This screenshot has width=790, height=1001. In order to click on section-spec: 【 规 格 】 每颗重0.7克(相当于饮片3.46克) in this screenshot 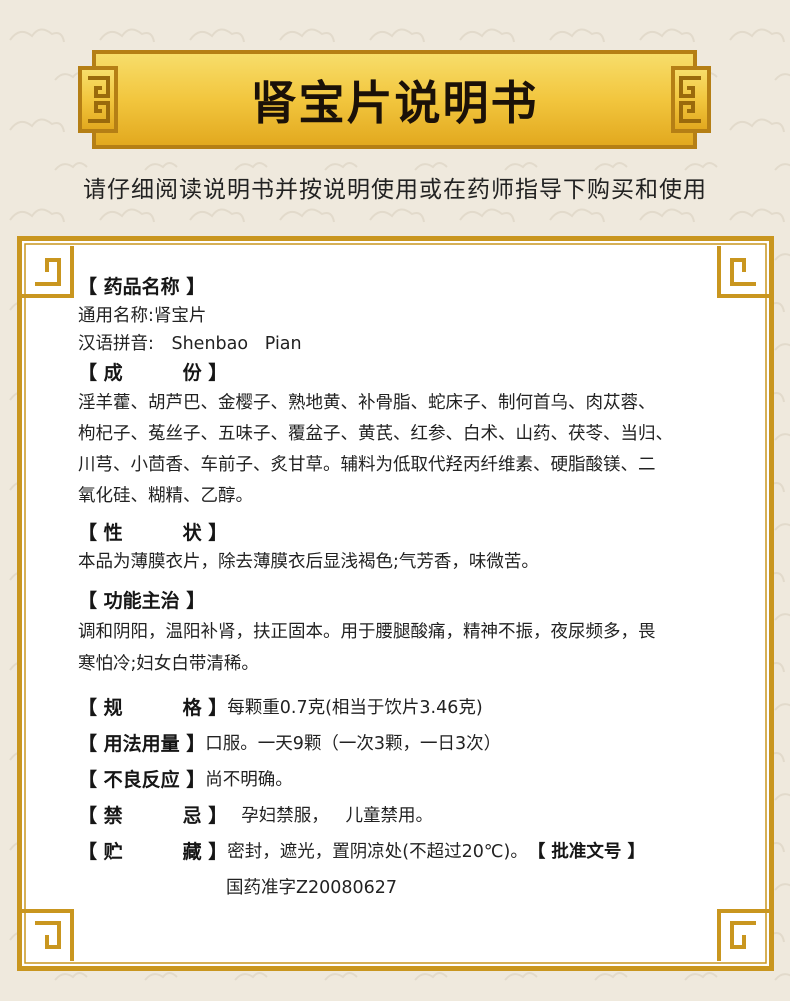, I will do `click(418, 708)`.